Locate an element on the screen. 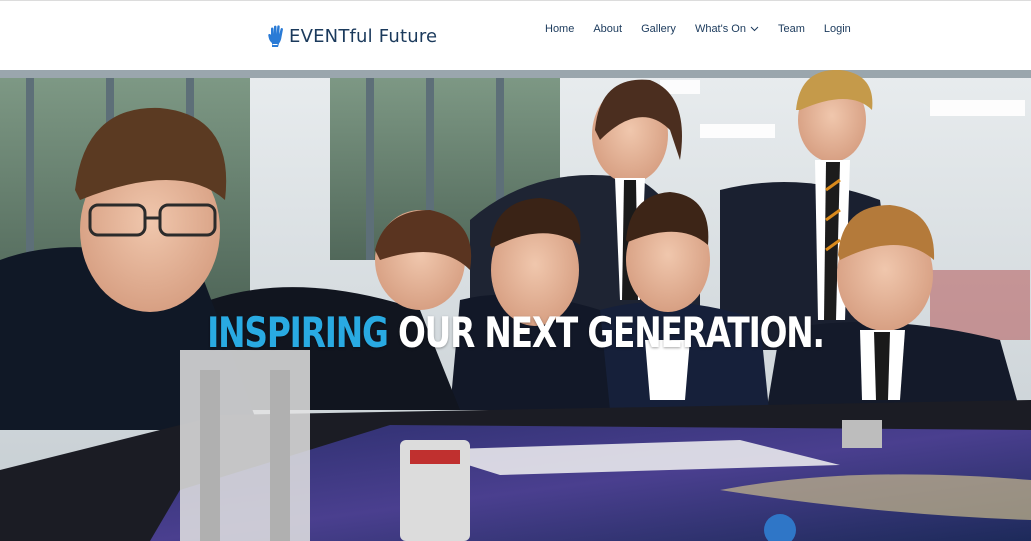 This screenshot has height=541, width=1031. nav-home: Home is located at coordinates (559, 29).